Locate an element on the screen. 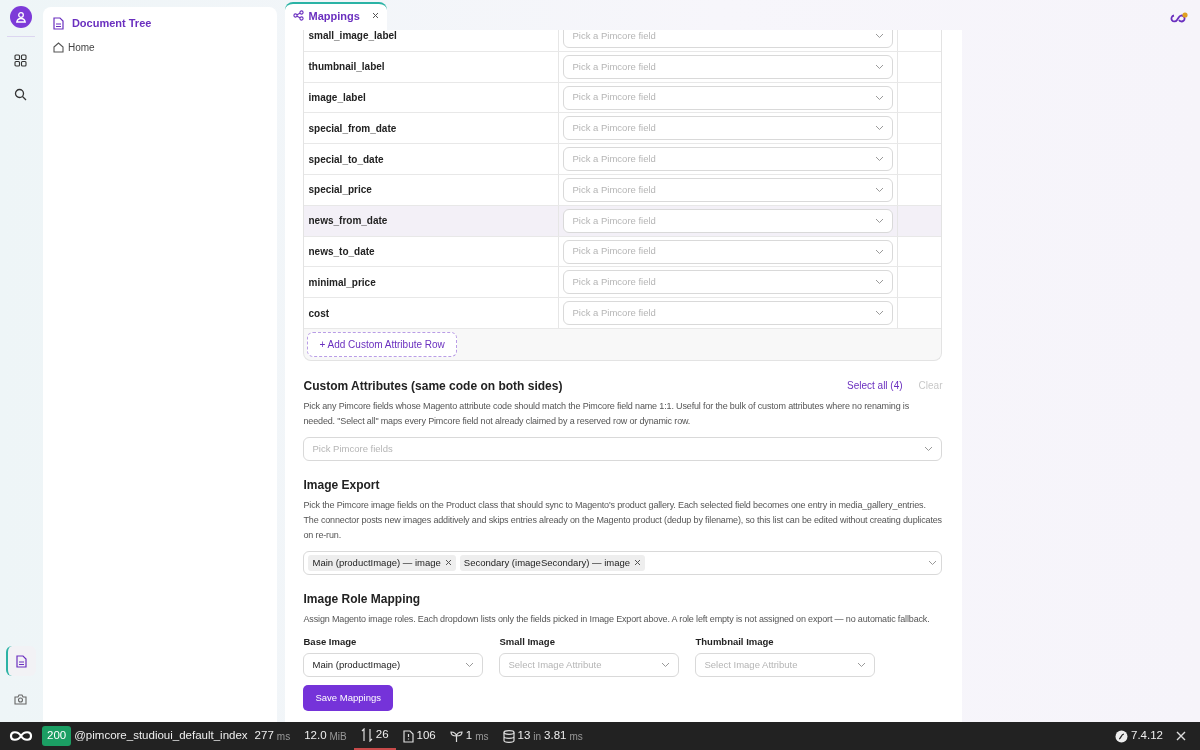 This screenshot has height=750, width=1200. time-metric: 277 ms is located at coordinates (272, 736).